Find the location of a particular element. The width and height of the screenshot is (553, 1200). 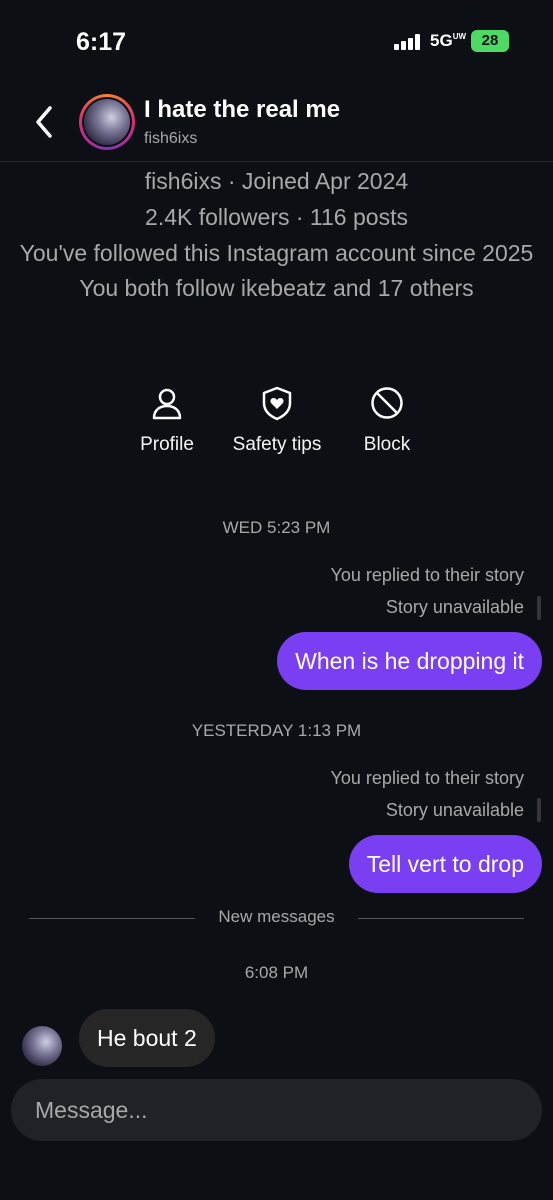

back-chevron-icon is located at coordinates (44, 122).